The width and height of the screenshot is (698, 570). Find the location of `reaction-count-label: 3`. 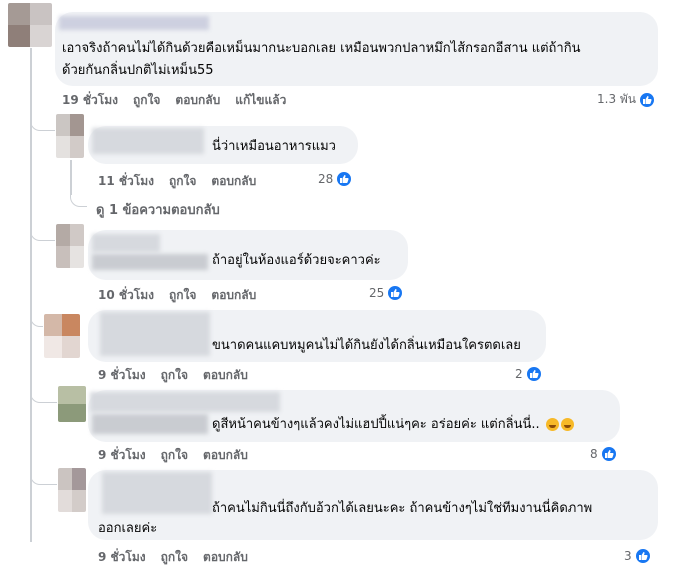

reaction-count-label: 3 is located at coordinates (628, 556).